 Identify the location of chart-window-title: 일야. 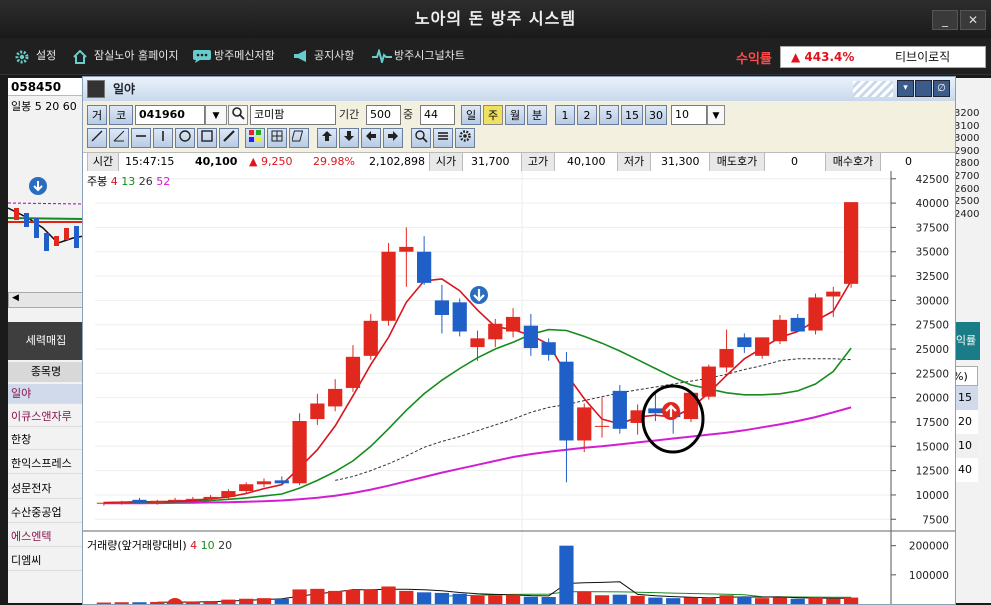
(124, 89).